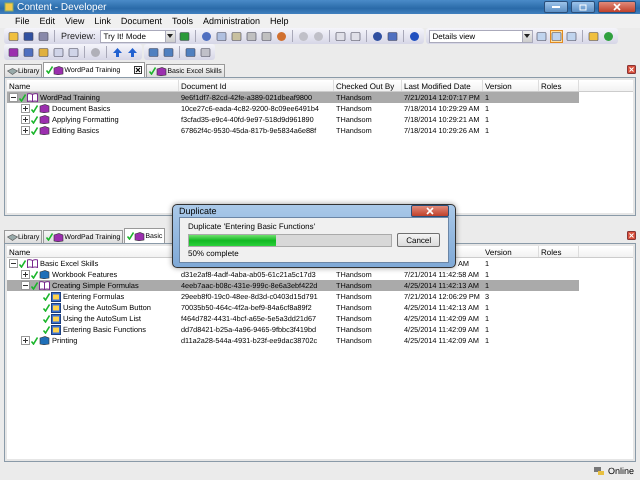  I want to click on column-header: Document Id, so click(256, 85).